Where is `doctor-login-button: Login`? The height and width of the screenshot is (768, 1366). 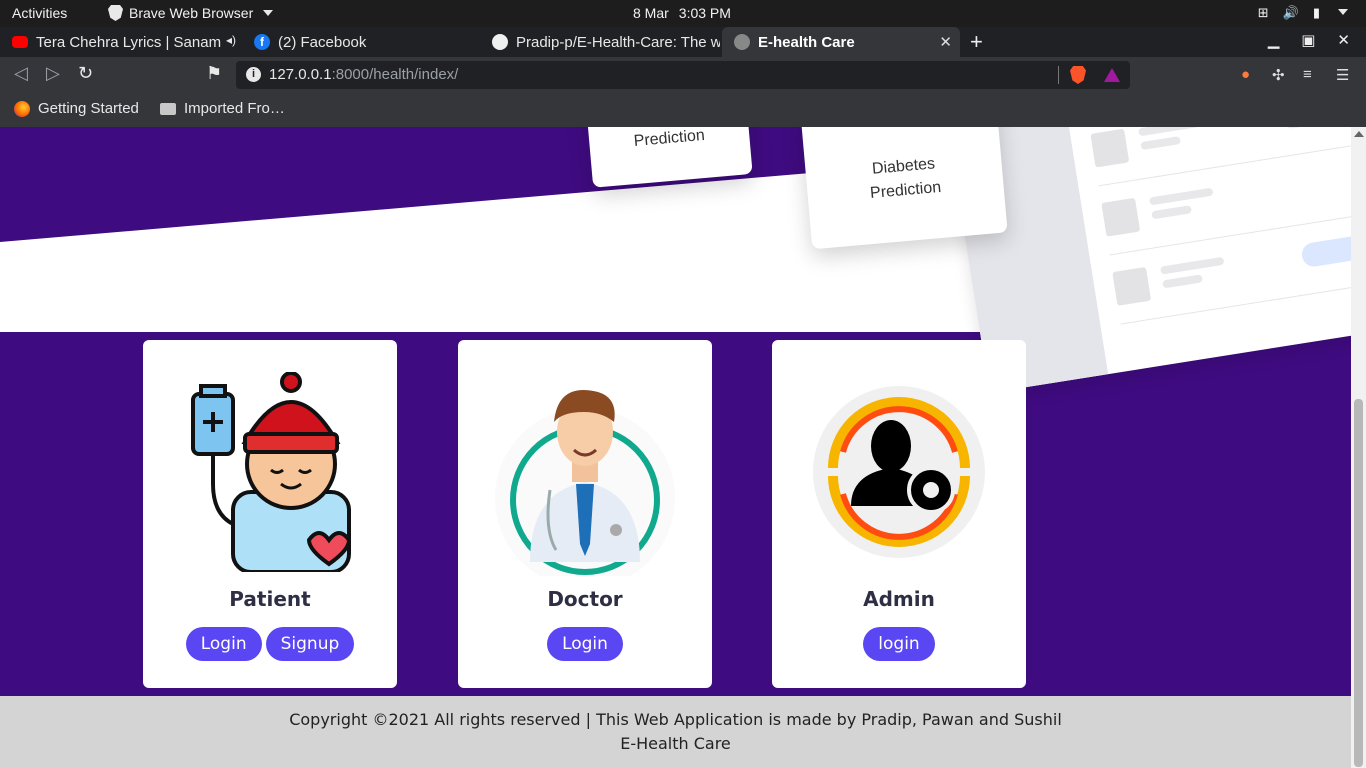
doctor-login-button: Login is located at coordinates (585, 644).